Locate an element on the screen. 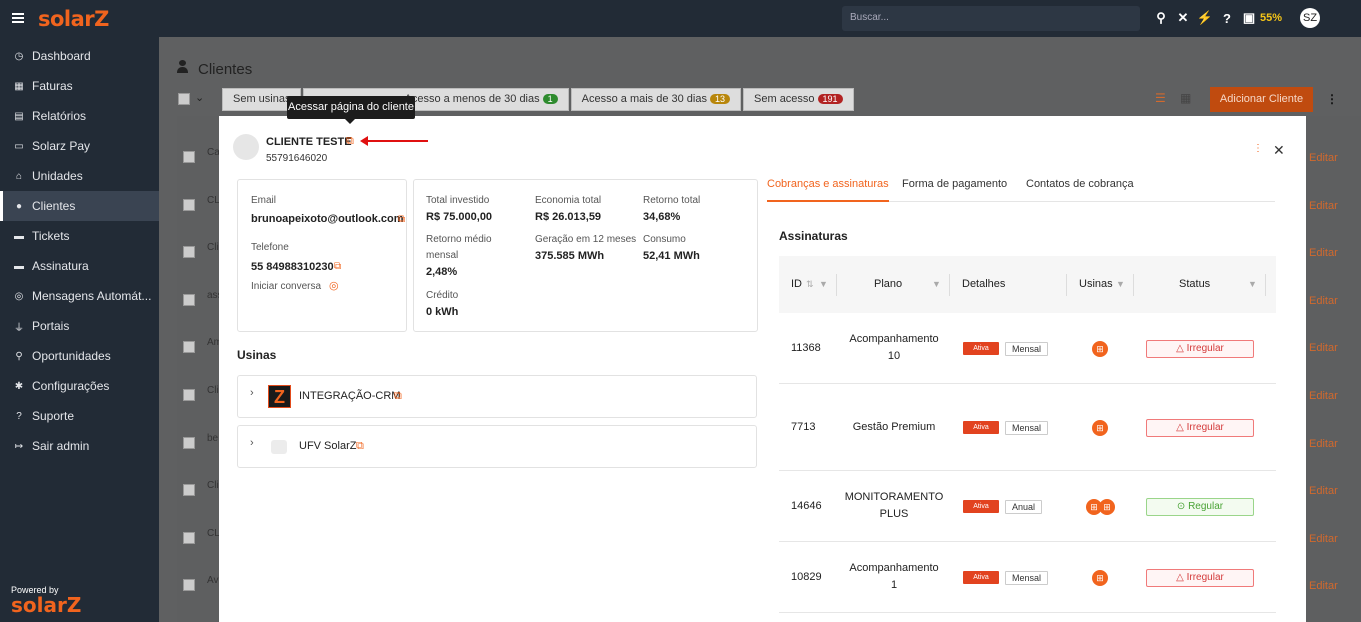 The image size is (1361, 622). sidebar-item: ▦ Faturas is located at coordinates (79, 86).